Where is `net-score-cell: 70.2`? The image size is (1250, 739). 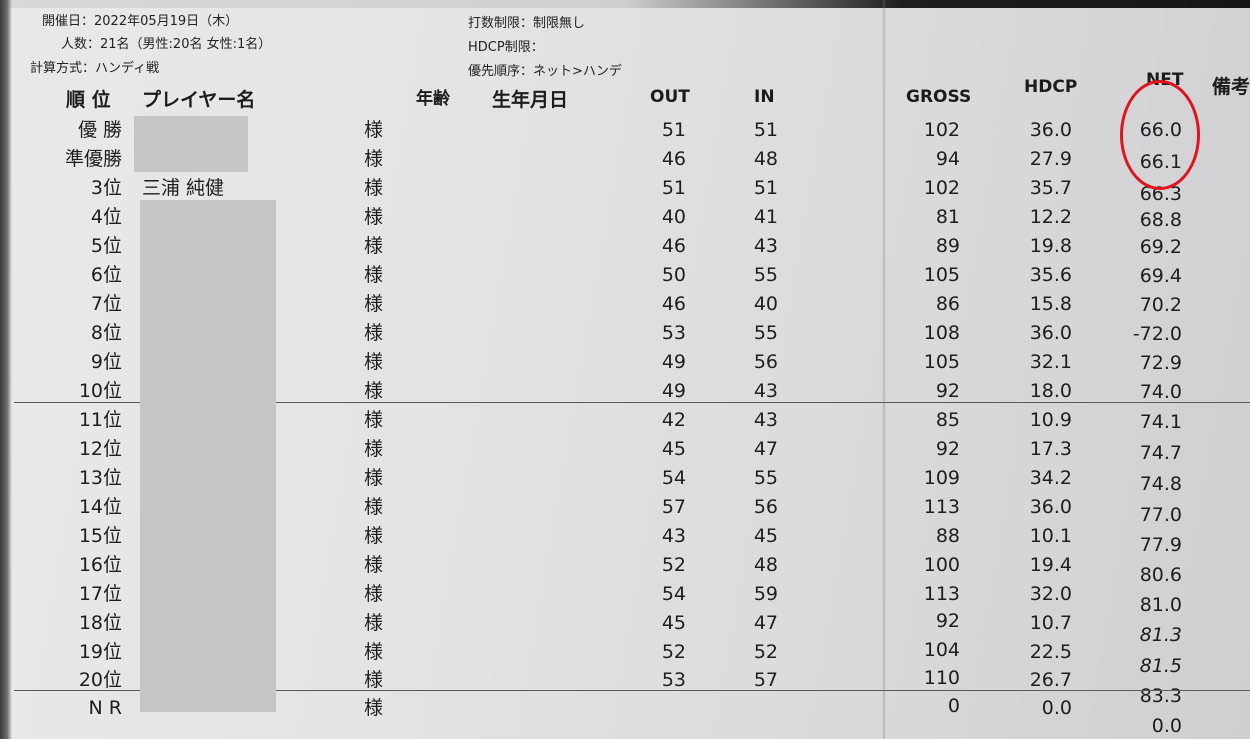 net-score-cell: 70.2 is located at coordinates (1160, 305).